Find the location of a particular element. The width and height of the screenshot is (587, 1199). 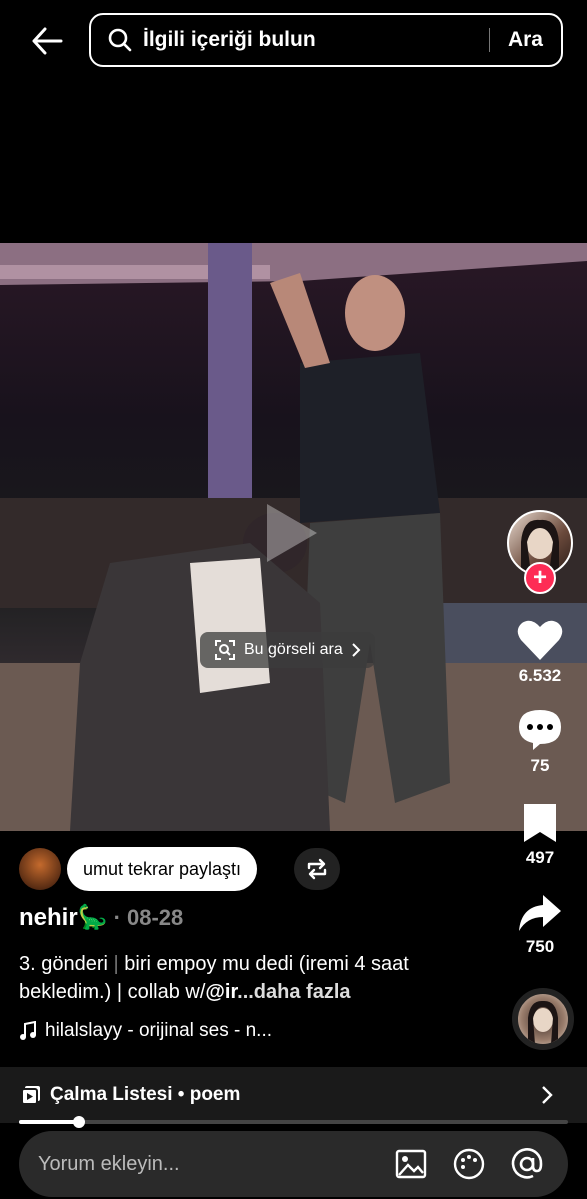

post-author: nehir🦕 · 08-28 is located at coordinates (101, 917).